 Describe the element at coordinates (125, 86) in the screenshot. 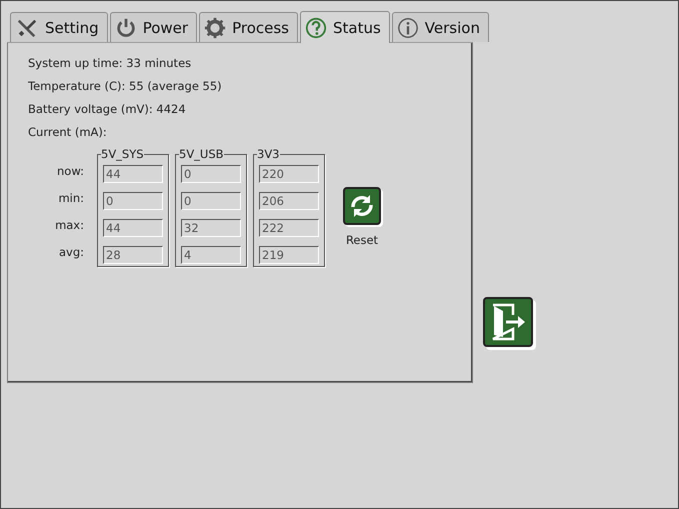

I see `status-text: Temperature (C): 55 (average 55)` at that location.